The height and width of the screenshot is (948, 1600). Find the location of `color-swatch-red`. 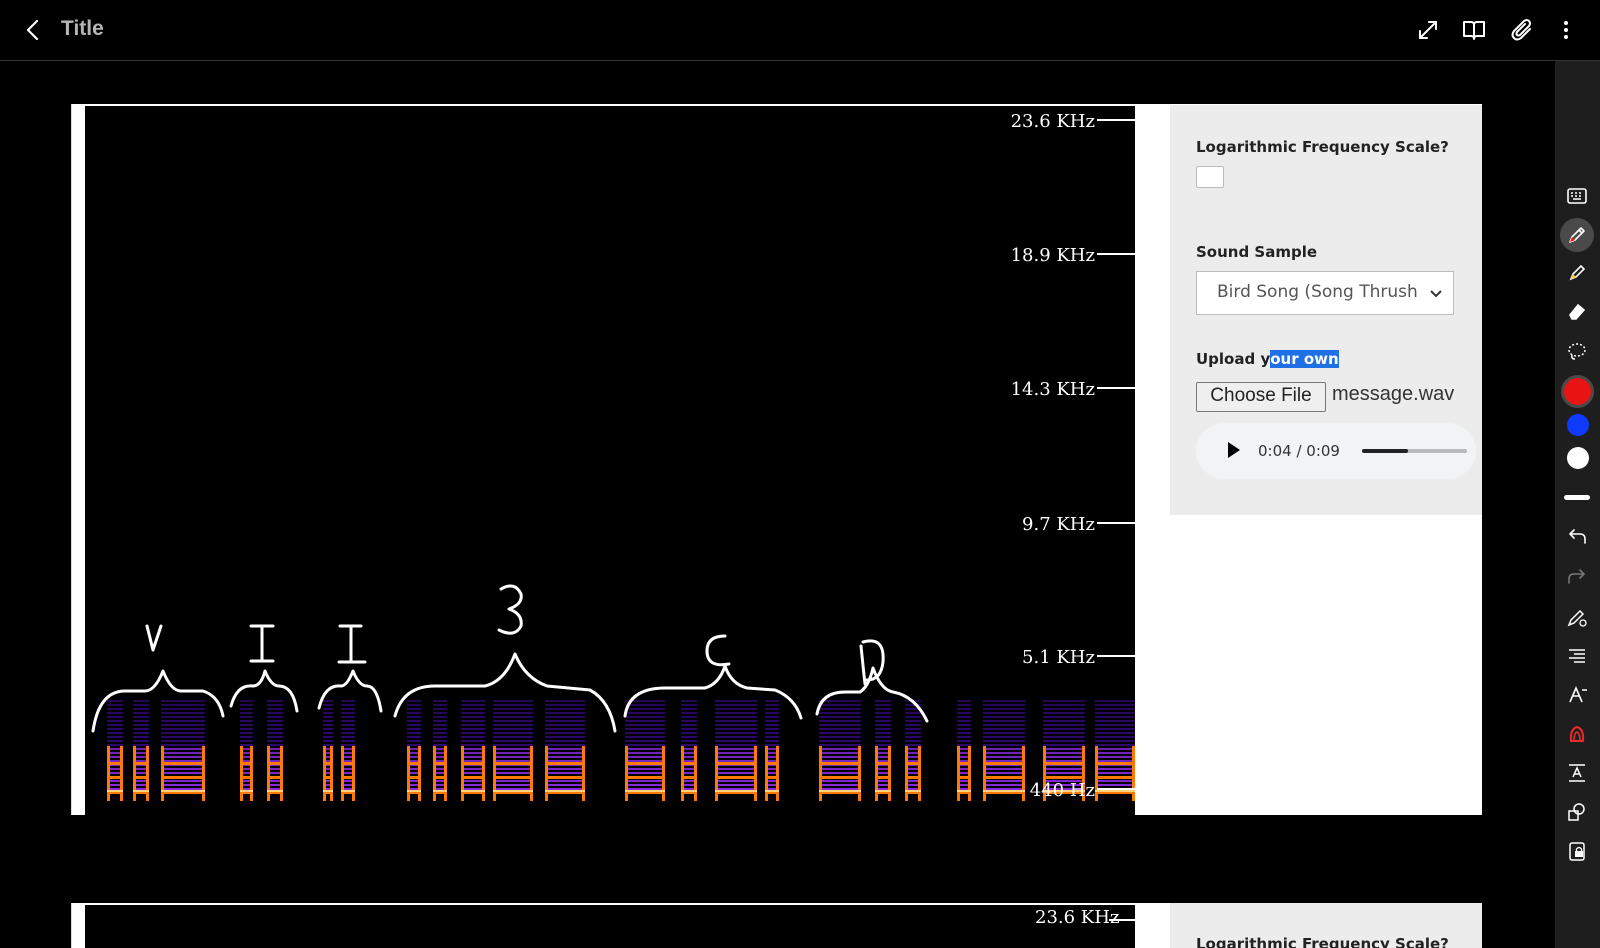

color-swatch-red is located at coordinates (1577, 391).